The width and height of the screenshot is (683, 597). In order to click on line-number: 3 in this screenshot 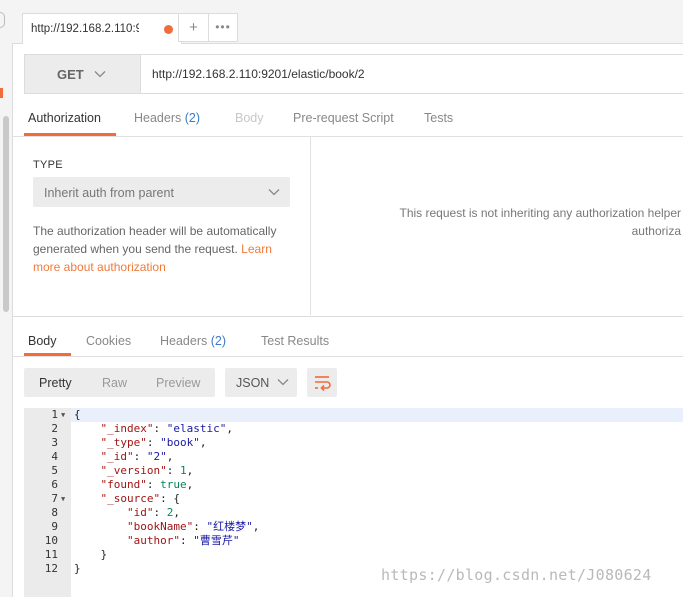, I will do `click(54, 442)`.